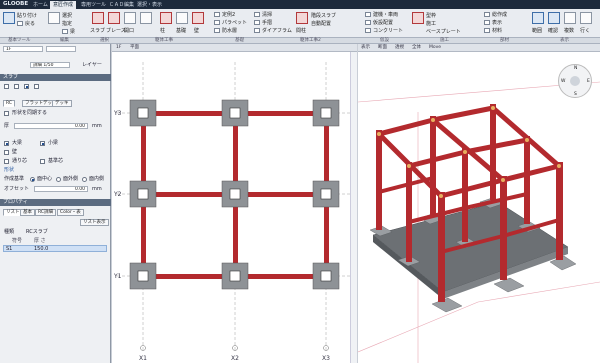  Describe the element at coordinates (121, 5) in the screenshot. I see `tab-cad: ＣＡＤ編集` at that location.